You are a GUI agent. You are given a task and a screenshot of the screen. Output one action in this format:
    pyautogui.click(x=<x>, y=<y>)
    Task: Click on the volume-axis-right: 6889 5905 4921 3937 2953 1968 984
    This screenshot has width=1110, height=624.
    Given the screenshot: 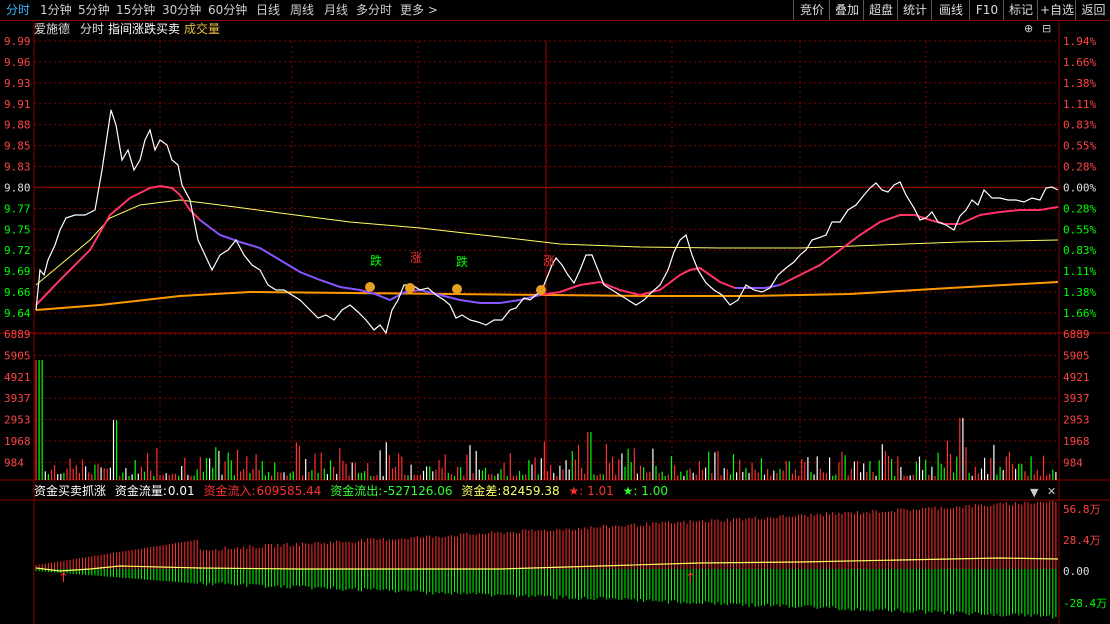 What is the action you would take?
    pyautogui.click(x=1076, y=398)
    